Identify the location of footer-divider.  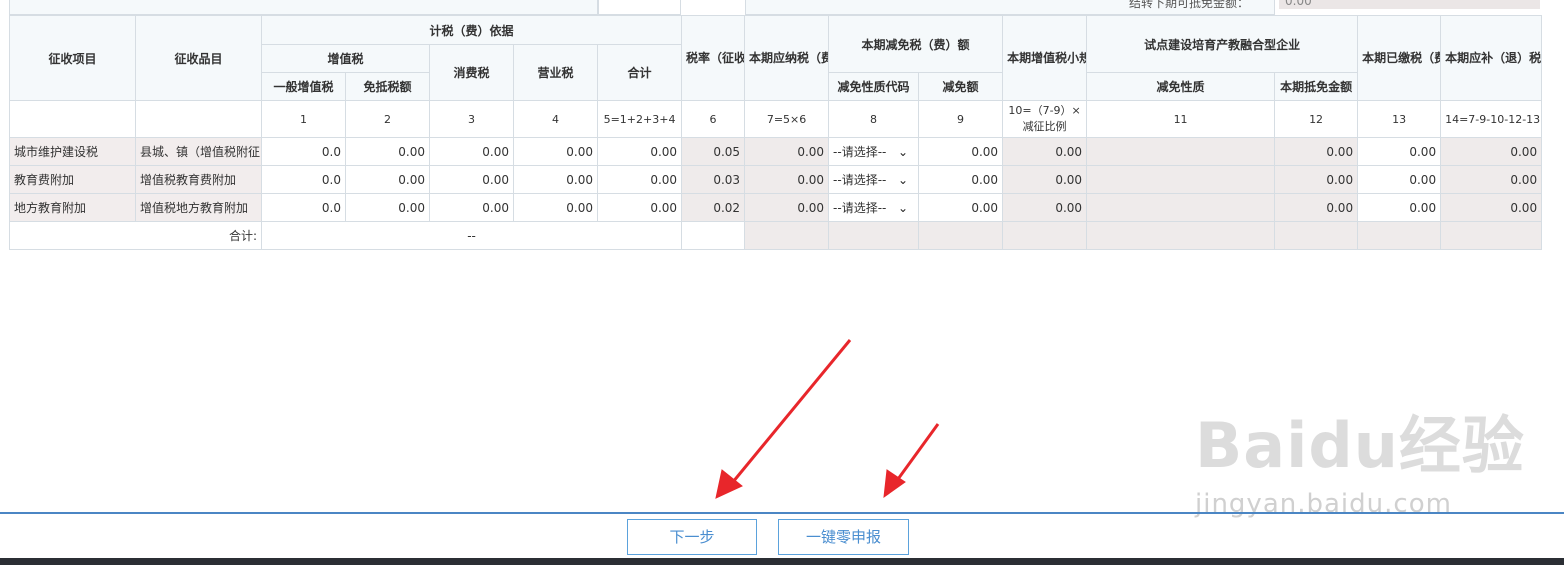
(782, 513).